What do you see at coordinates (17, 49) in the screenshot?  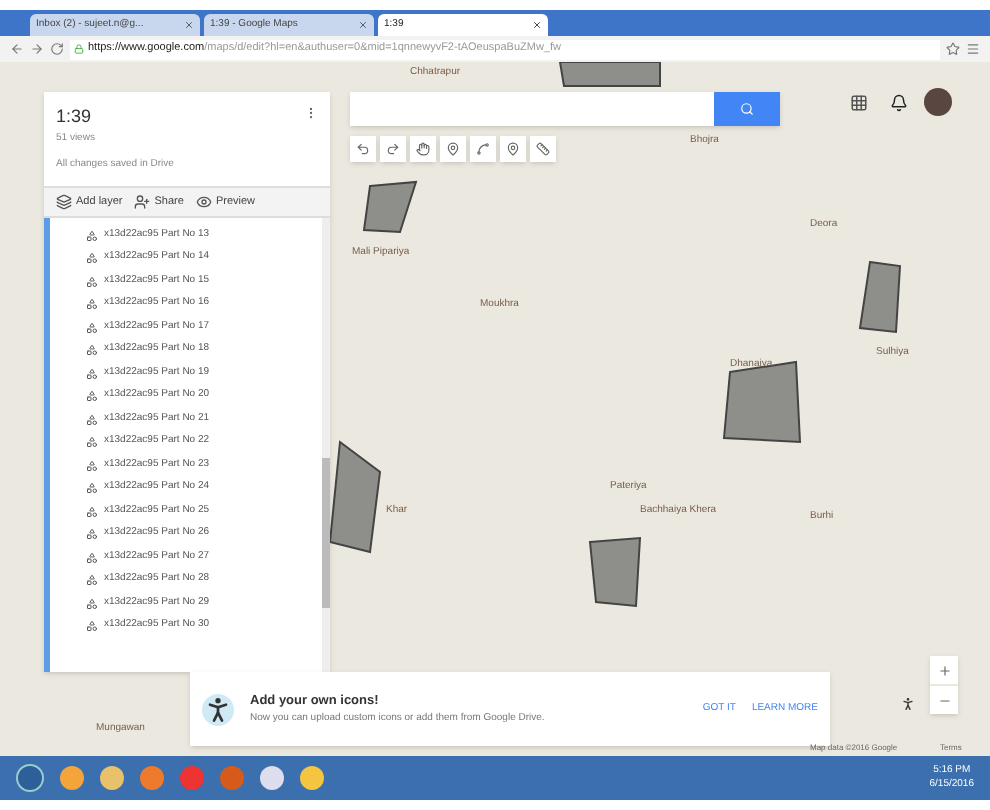 I see `back-icon` at bounding box center [17, 49].